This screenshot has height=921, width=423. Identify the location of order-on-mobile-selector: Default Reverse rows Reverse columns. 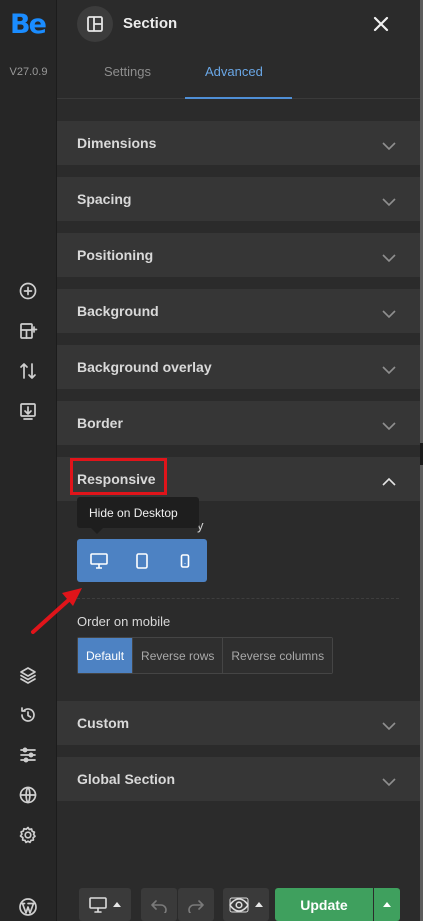
(205, 655).